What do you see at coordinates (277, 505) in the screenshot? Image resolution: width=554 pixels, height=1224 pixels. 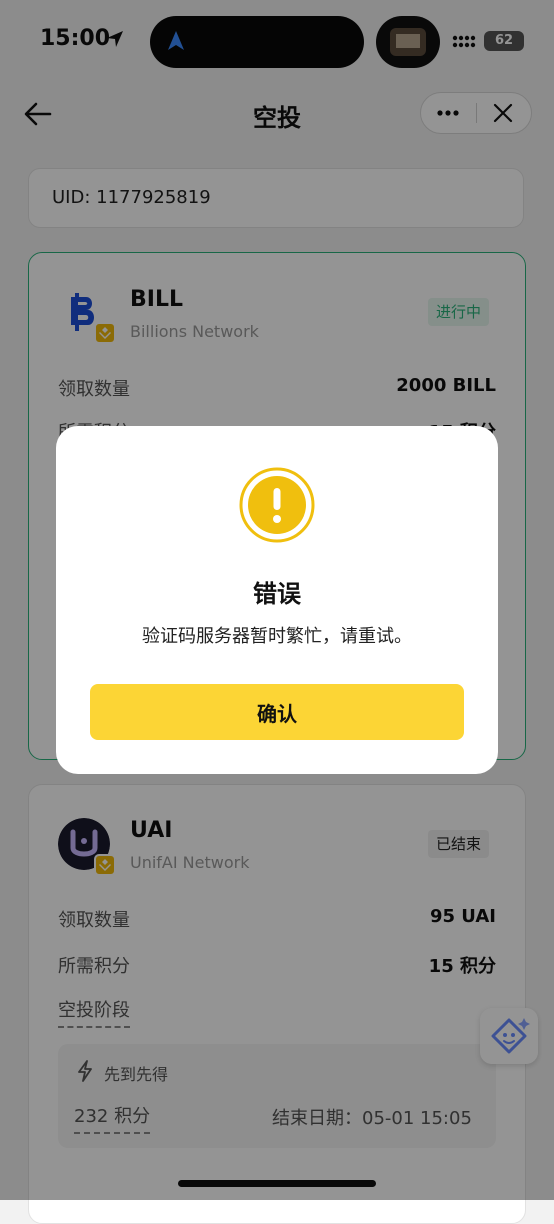 I see `warning-exclamation-icon` at bounding box center [277, 505].